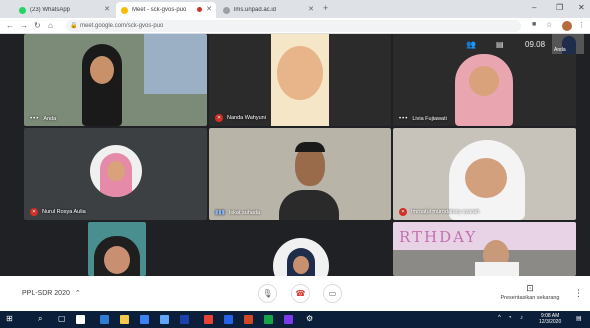  I want to click on participant-name: ▮▮▮ Iskat suhada, so click(238, 213).